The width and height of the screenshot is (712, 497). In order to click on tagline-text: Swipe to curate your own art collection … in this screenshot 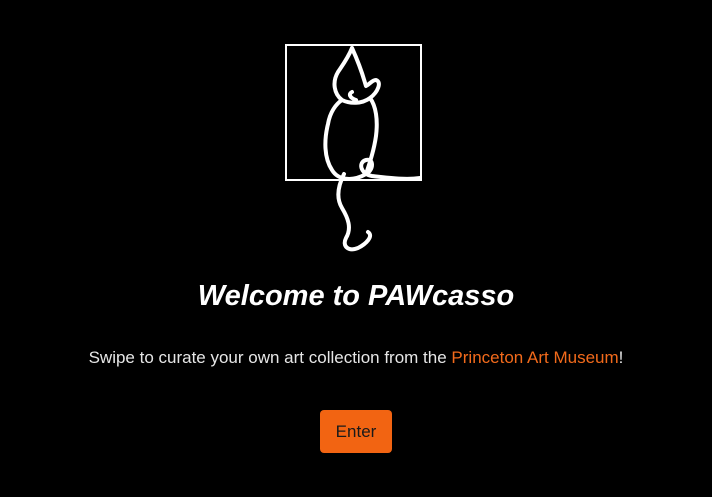, I will do `click(270, 357)`.